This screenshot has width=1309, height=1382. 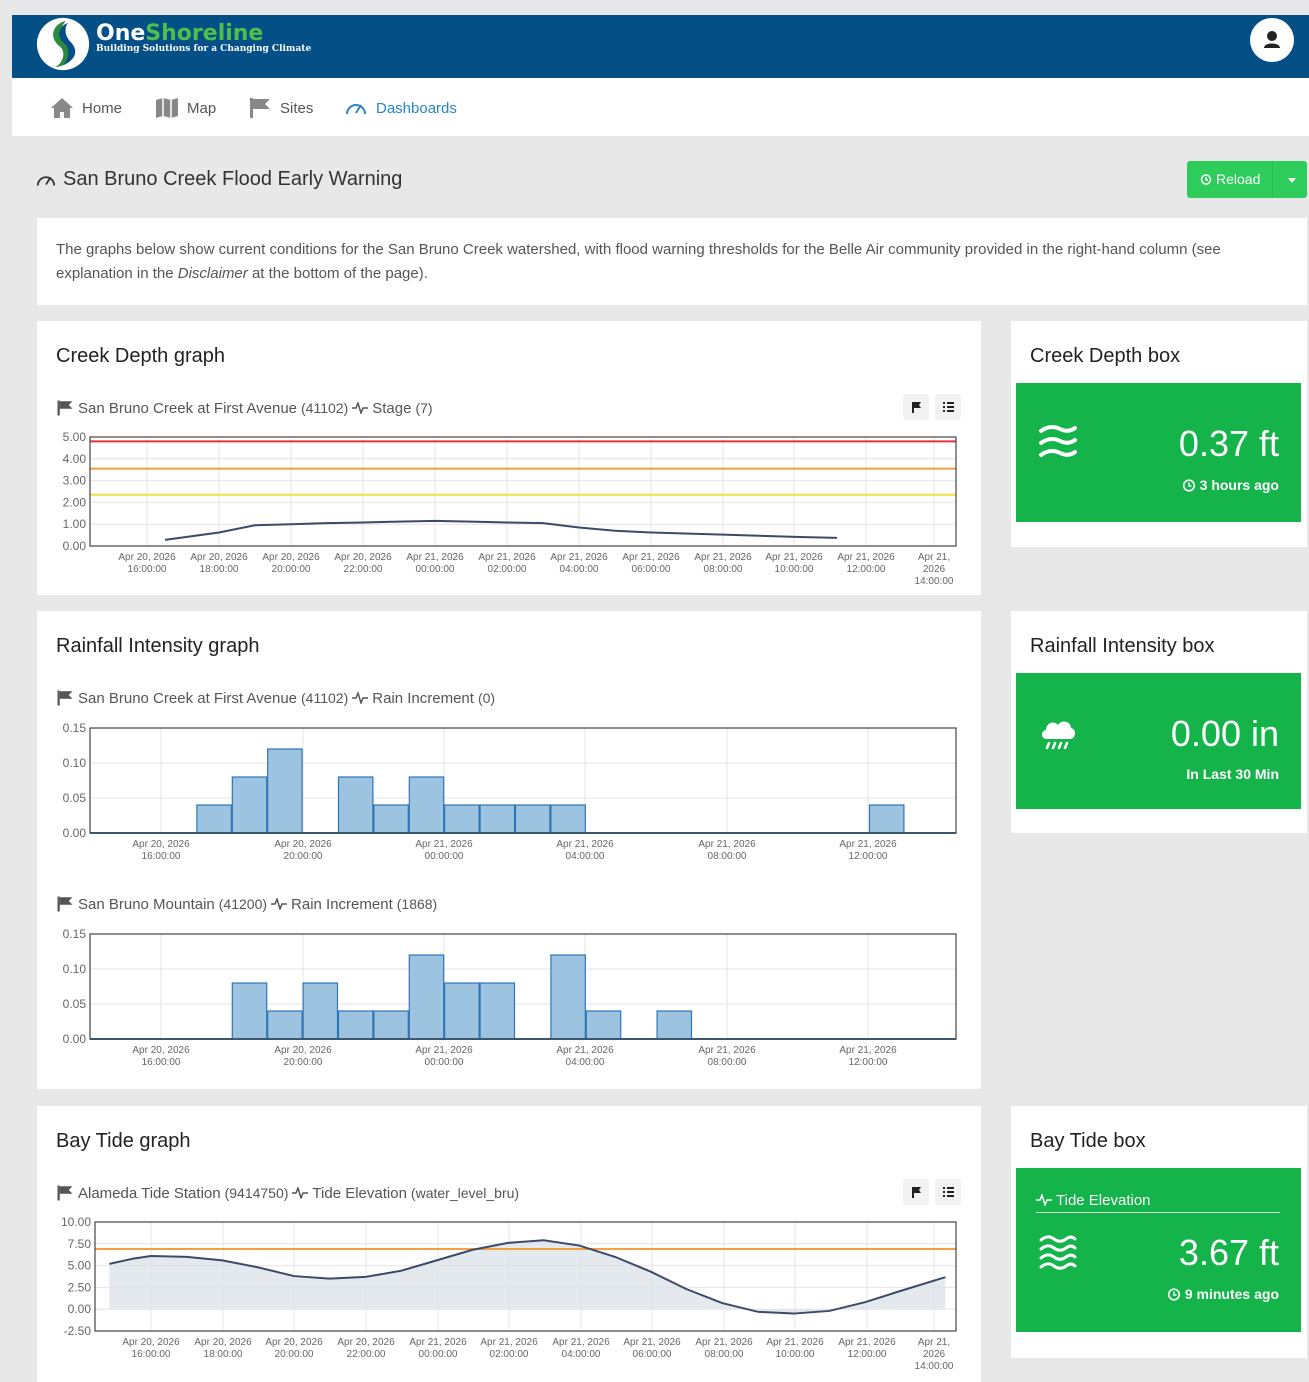 What do you see at coordinates (1158, 741) in the screenshot?
I see `rainfall-status-box: 0.00 in In Last 30 Min` at bounding box center [1158, 741].